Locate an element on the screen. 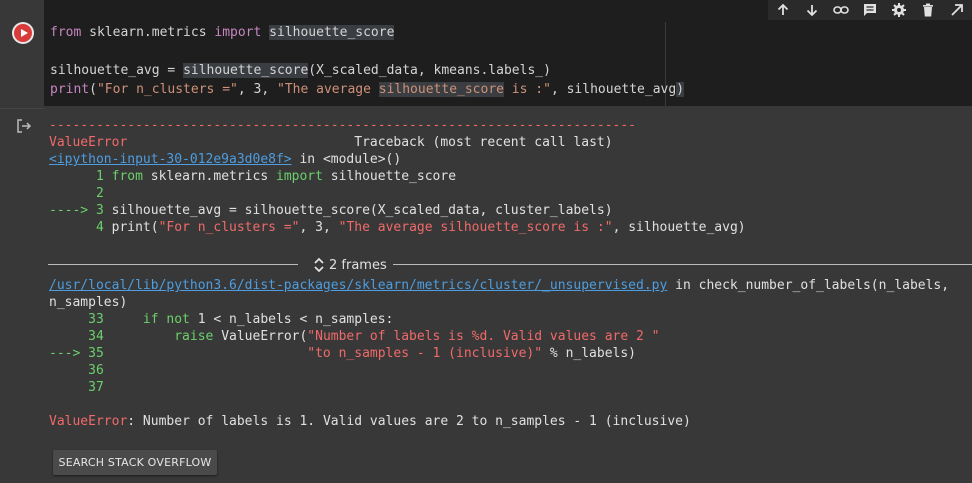  gear-icon is located at coordinates (899, 10).